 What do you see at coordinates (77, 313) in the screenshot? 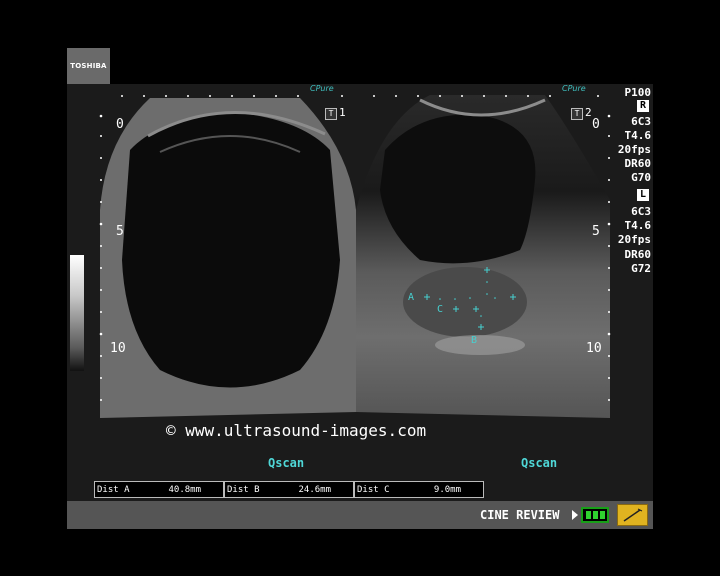
I see `grayscale-bar` at bounding box center [77, 313].